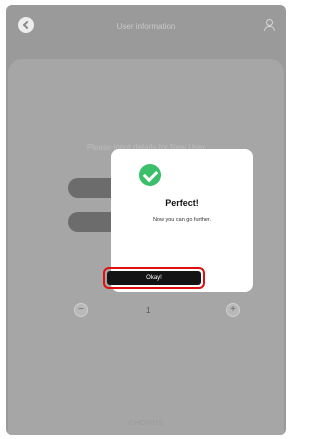  Describe the element at coordinates (146, 34) in the screenshot. I see `app-header: User information` at that location.